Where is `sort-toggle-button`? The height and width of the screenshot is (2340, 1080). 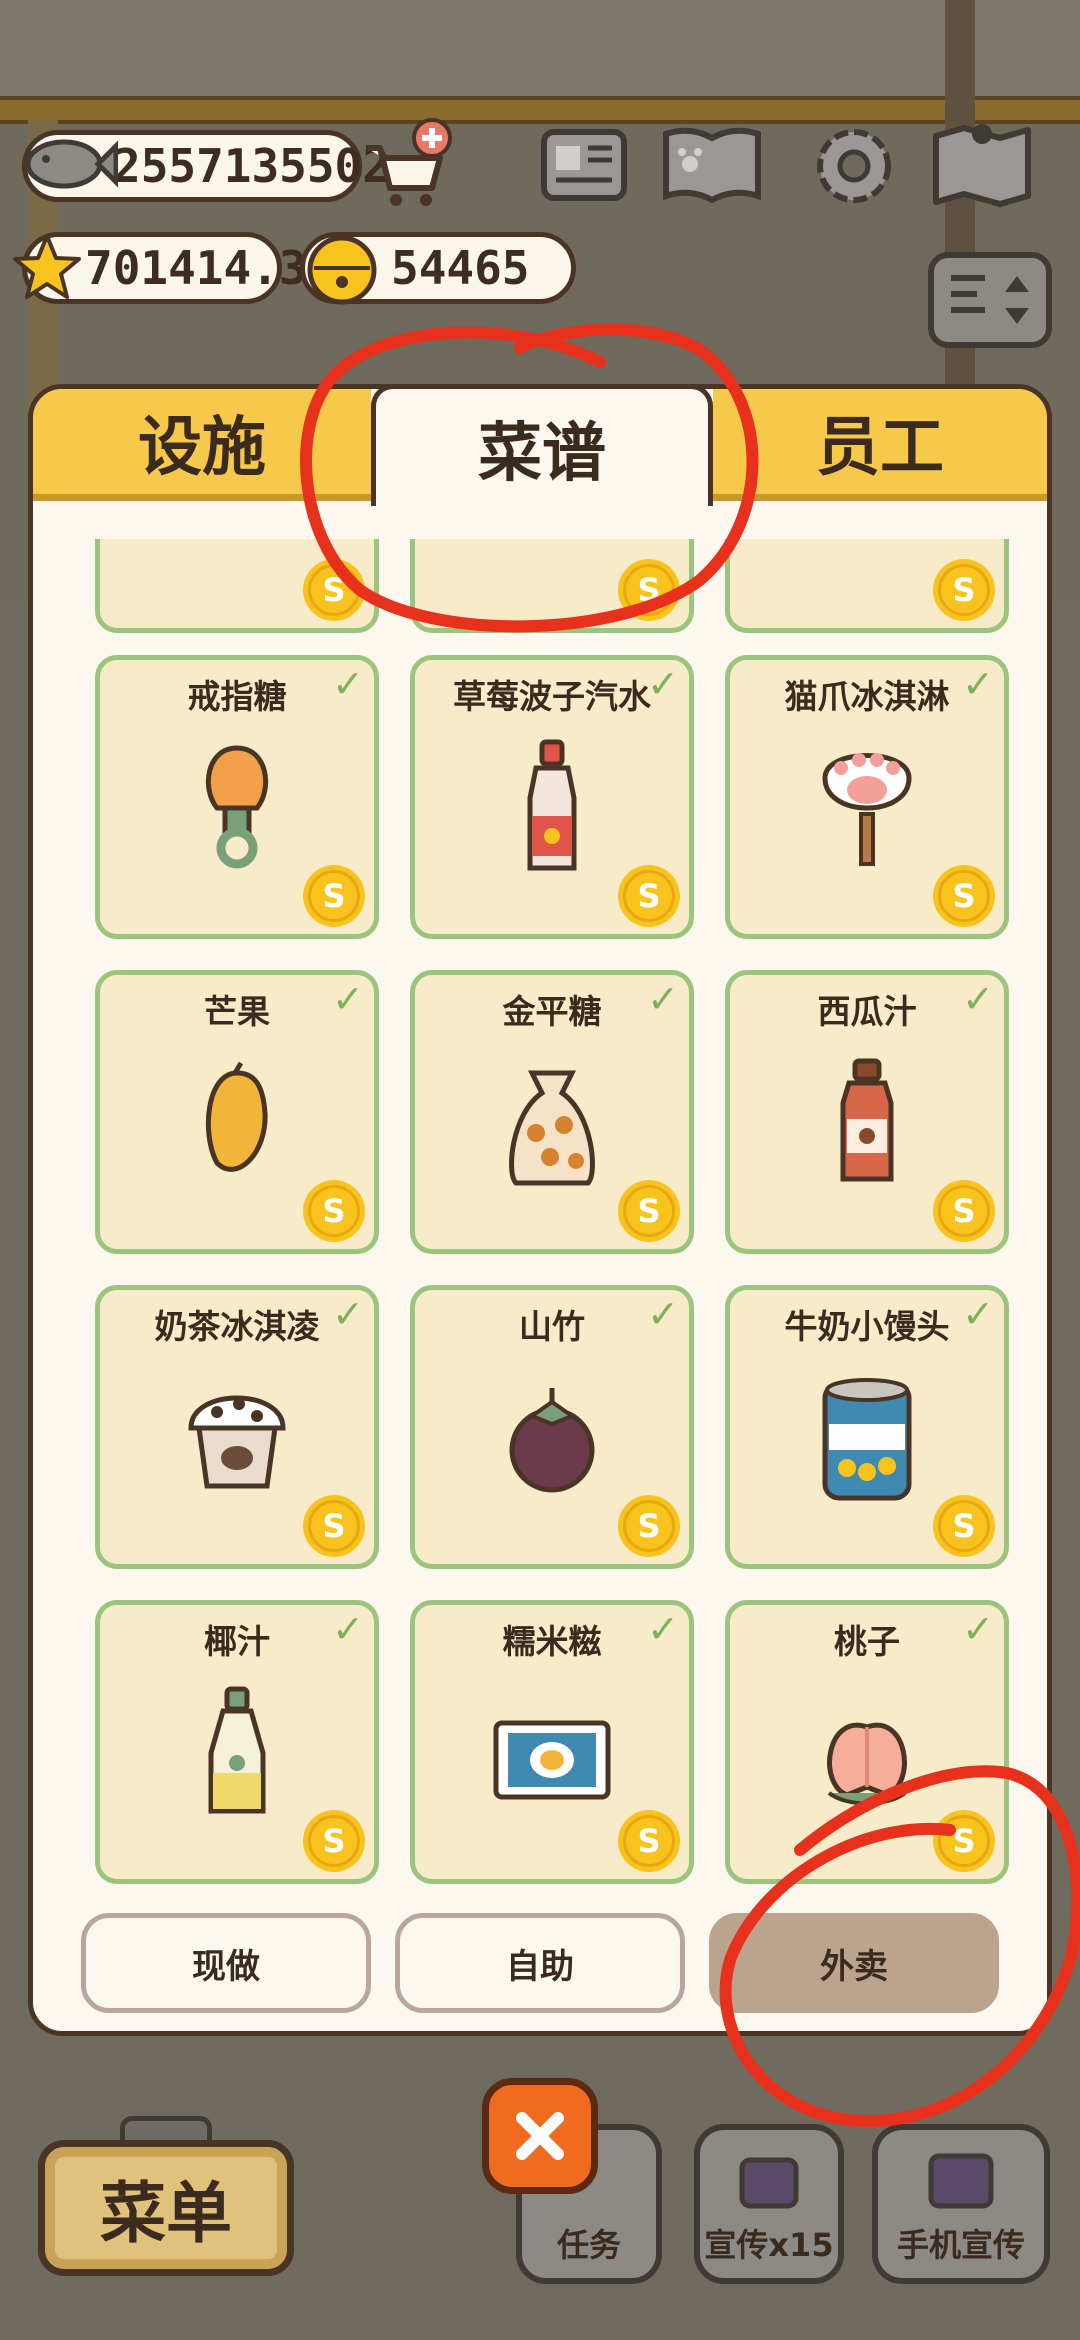
sort-toggle-button is located at coordinates (990, 300).